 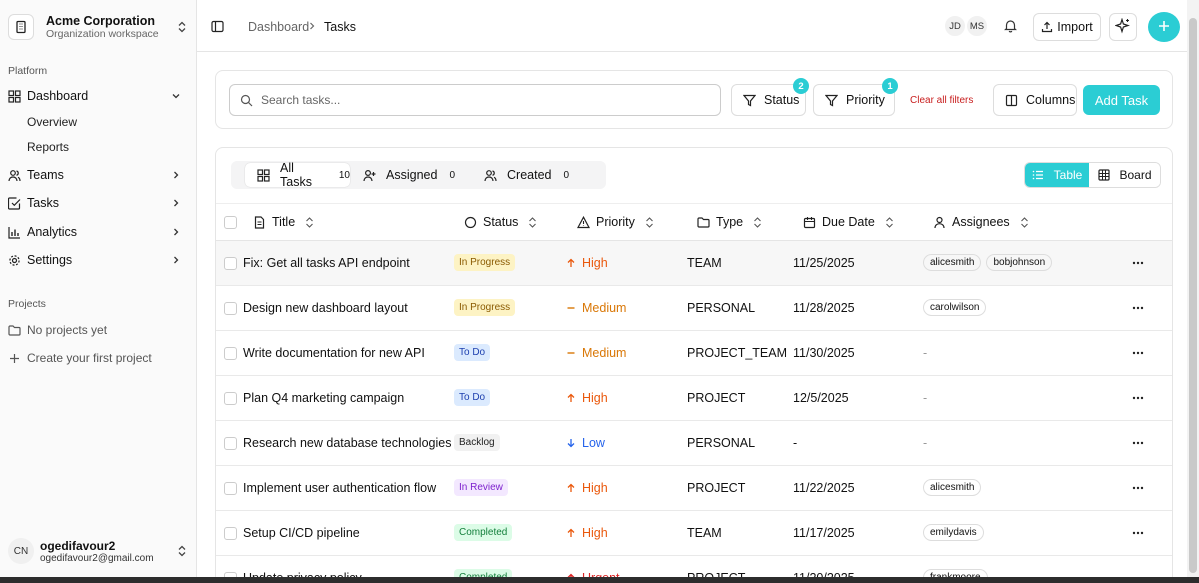 What do you see at coordinates (409, 175) in the screenshot?
I see `tab-assigned: Assigned 0` at bounding box center [409, 175].